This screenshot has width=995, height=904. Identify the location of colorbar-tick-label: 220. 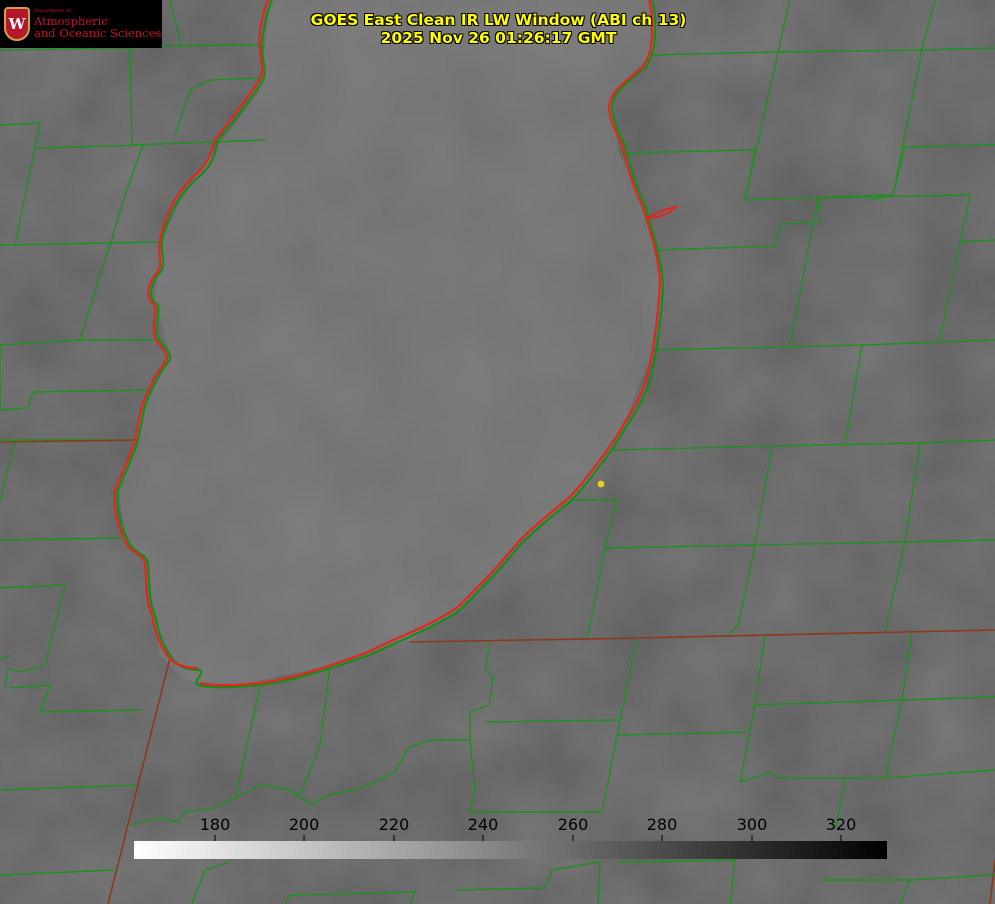
(394, 824).